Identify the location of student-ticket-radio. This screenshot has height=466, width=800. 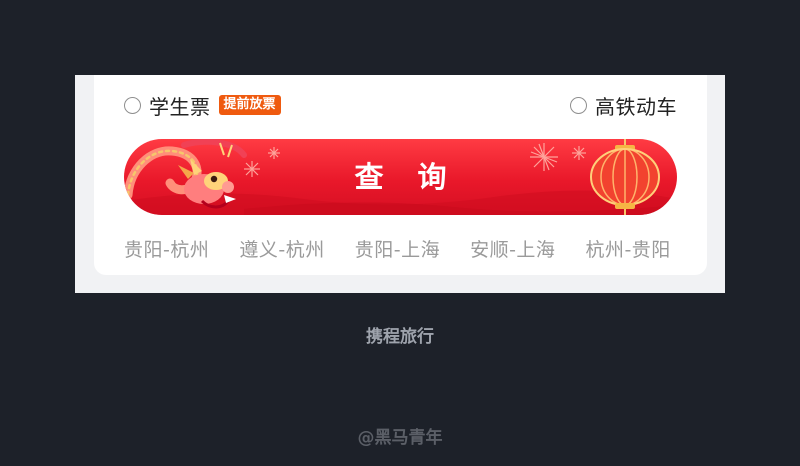
(132, 105).